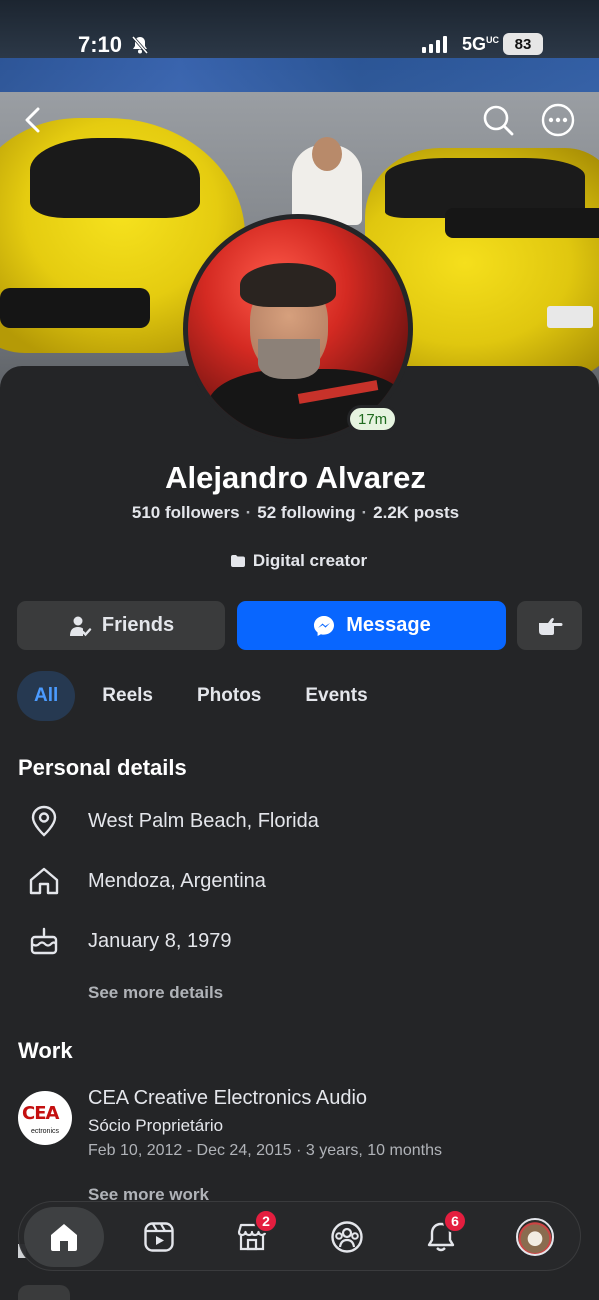 This screenshot has width=599, height=1300. I want to click on tab-all: All, so click(46, 696).